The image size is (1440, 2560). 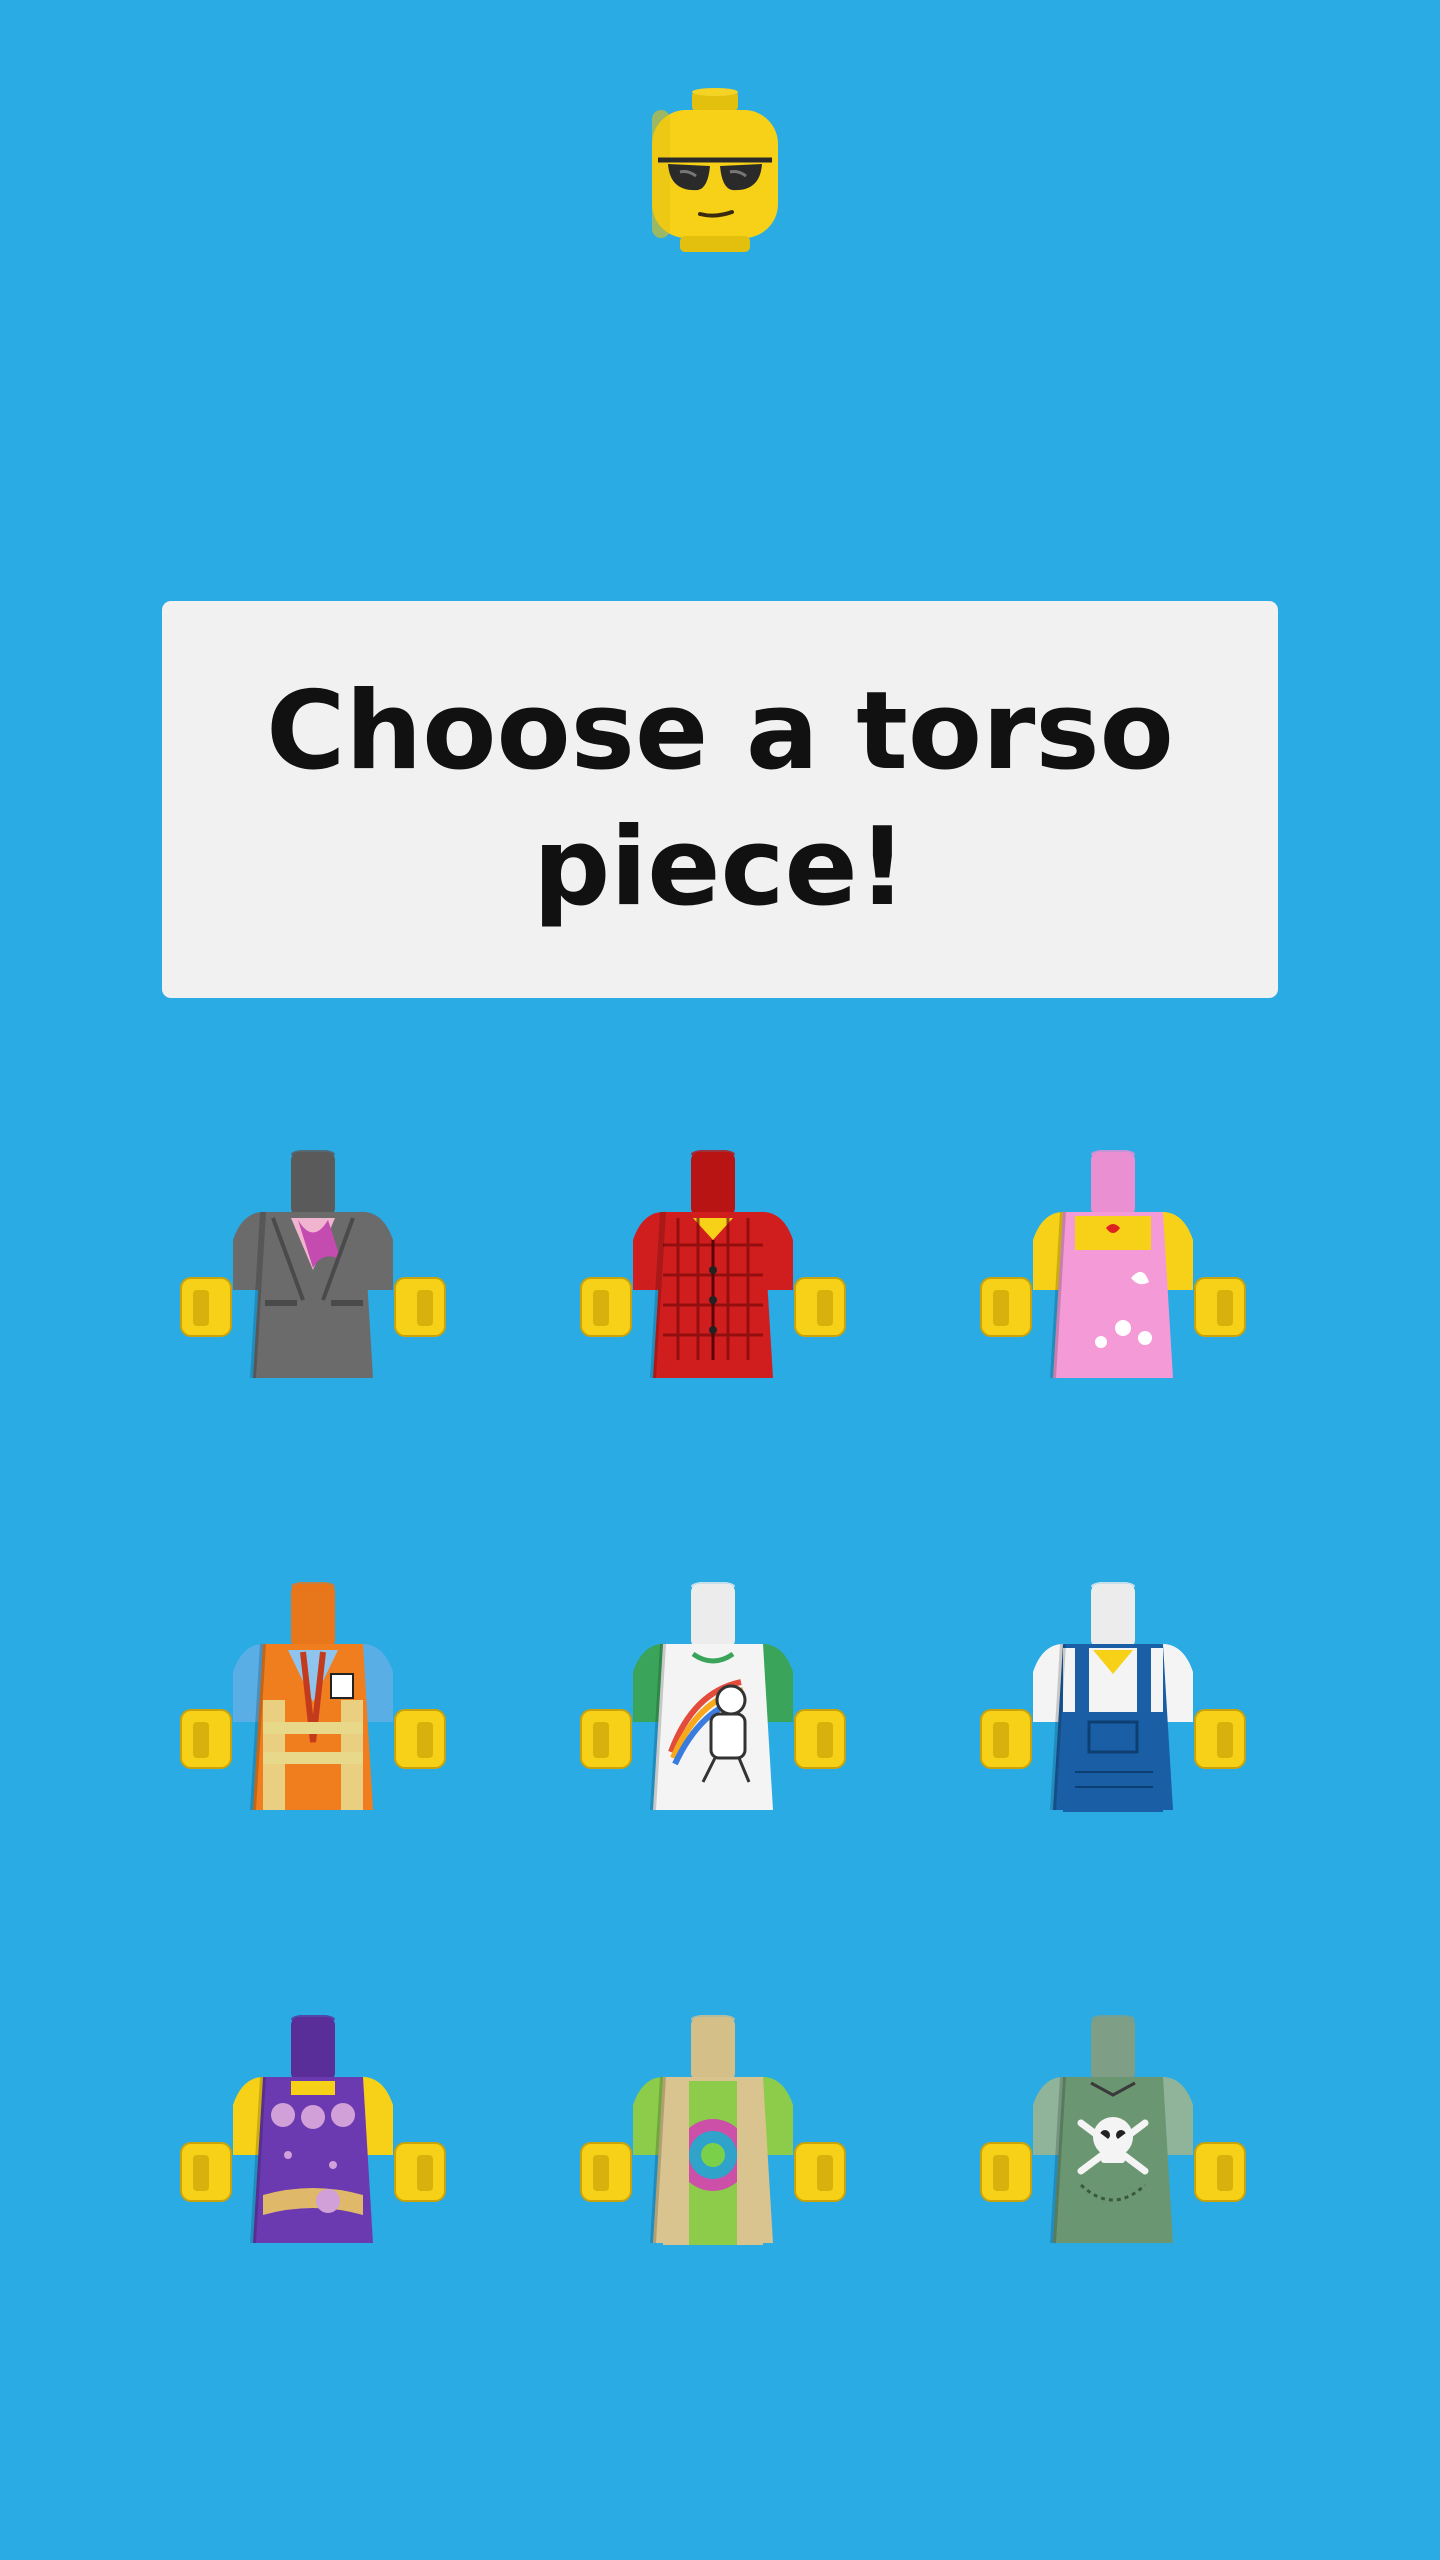 I want to click on torso-option-white-astronaut-tee, so click(x=713, y=1697).